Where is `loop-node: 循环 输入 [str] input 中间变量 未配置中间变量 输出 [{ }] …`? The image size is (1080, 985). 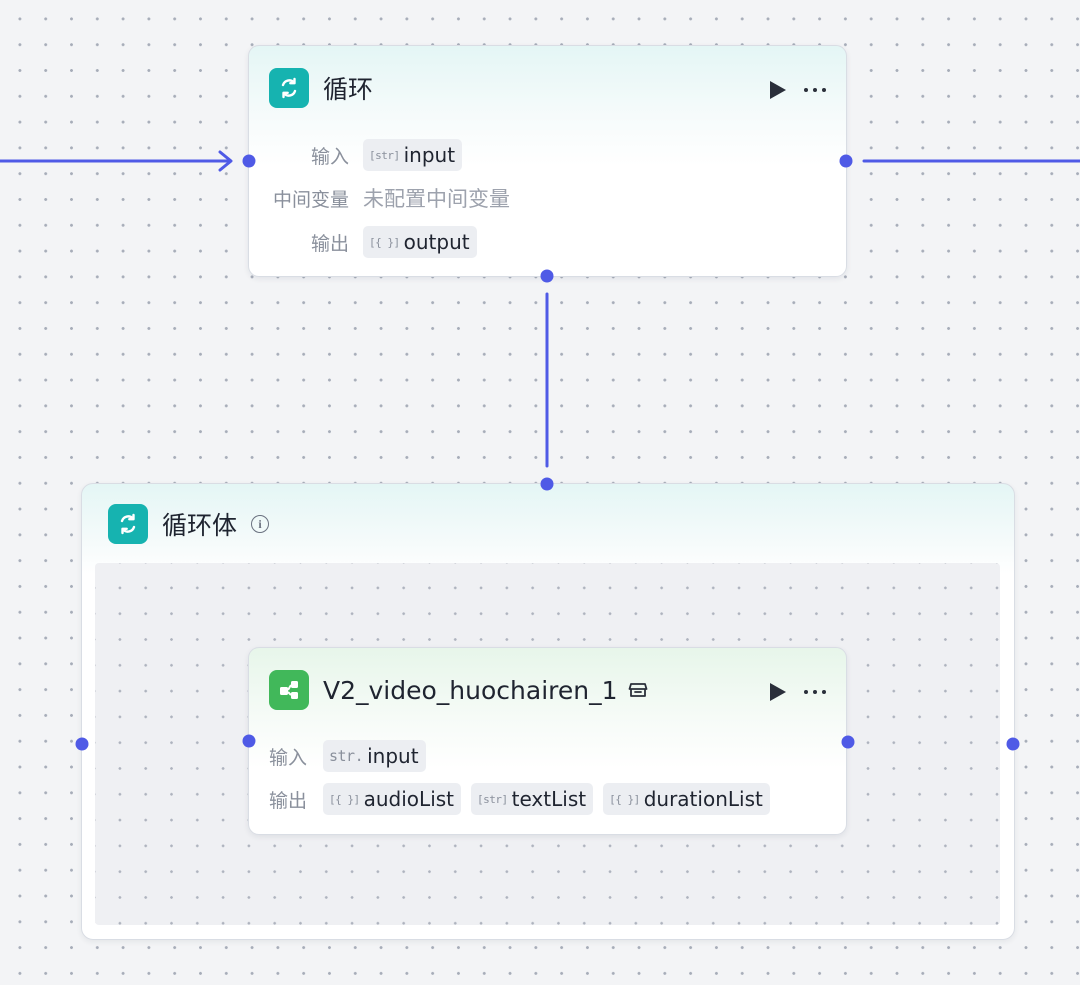 loop-node: 循环 输入 [str] input 中间变量 未配置中间变量 输出 [{ }] … is located at coordinates (547, 161).